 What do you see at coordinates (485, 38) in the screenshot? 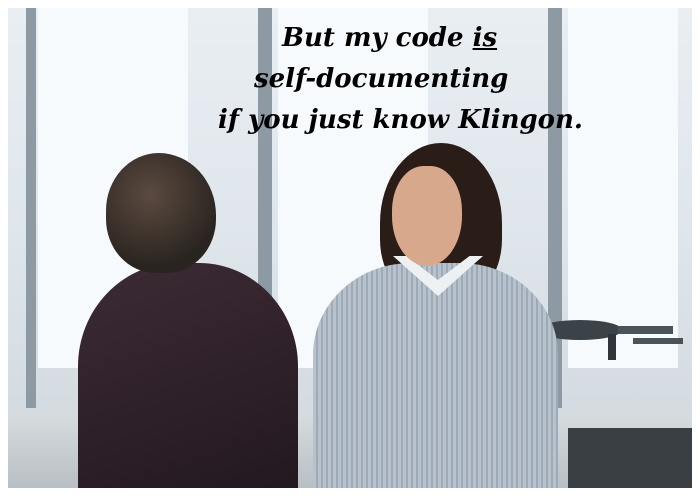
I see `caption-emphasis: is` at bounding box center [485, 38].